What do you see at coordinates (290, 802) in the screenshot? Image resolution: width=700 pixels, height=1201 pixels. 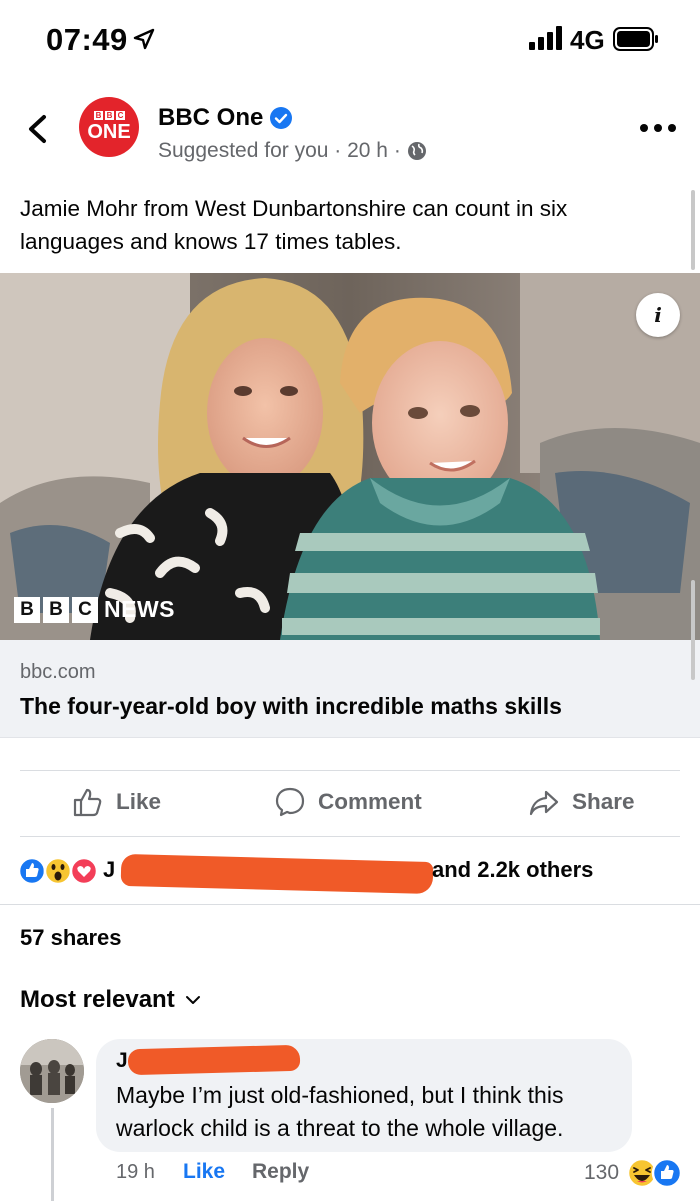 I see `comment-icon` at bounding box center [290, 802].